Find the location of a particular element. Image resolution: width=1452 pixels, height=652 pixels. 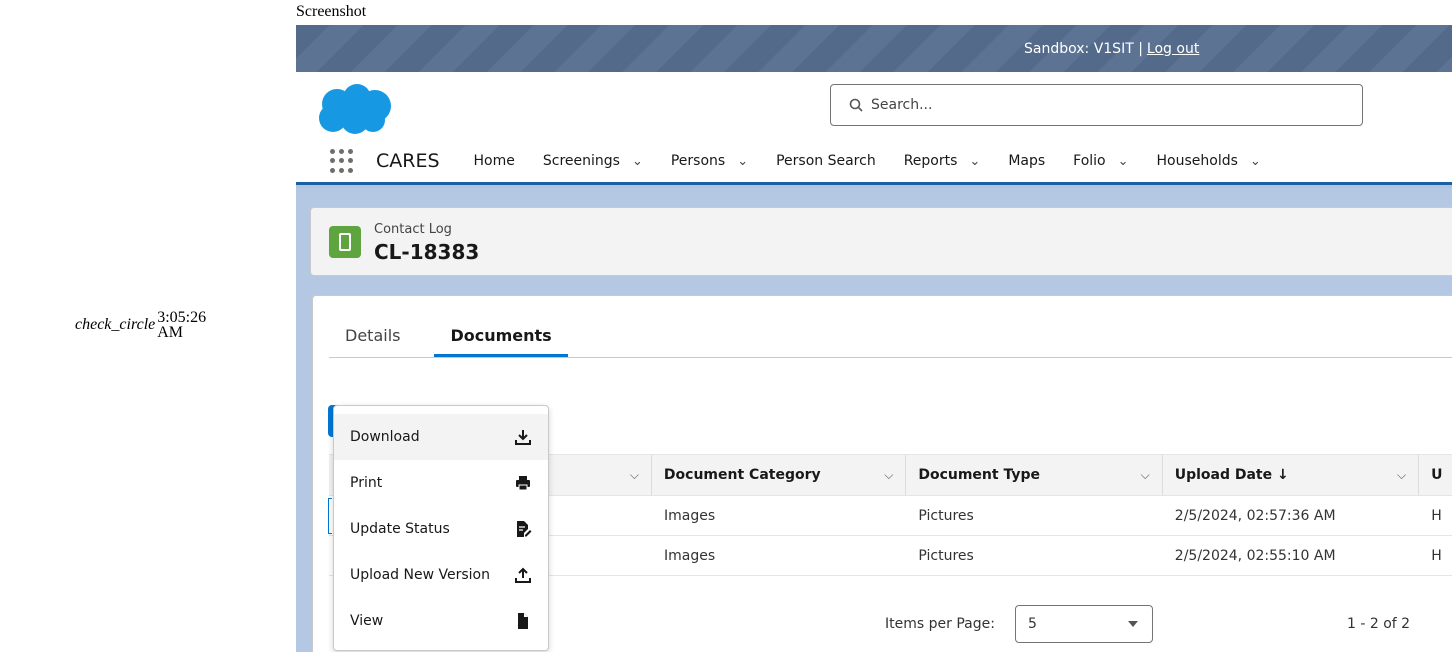

nav-item-label: Folio is located at coordinates (1089, 161).